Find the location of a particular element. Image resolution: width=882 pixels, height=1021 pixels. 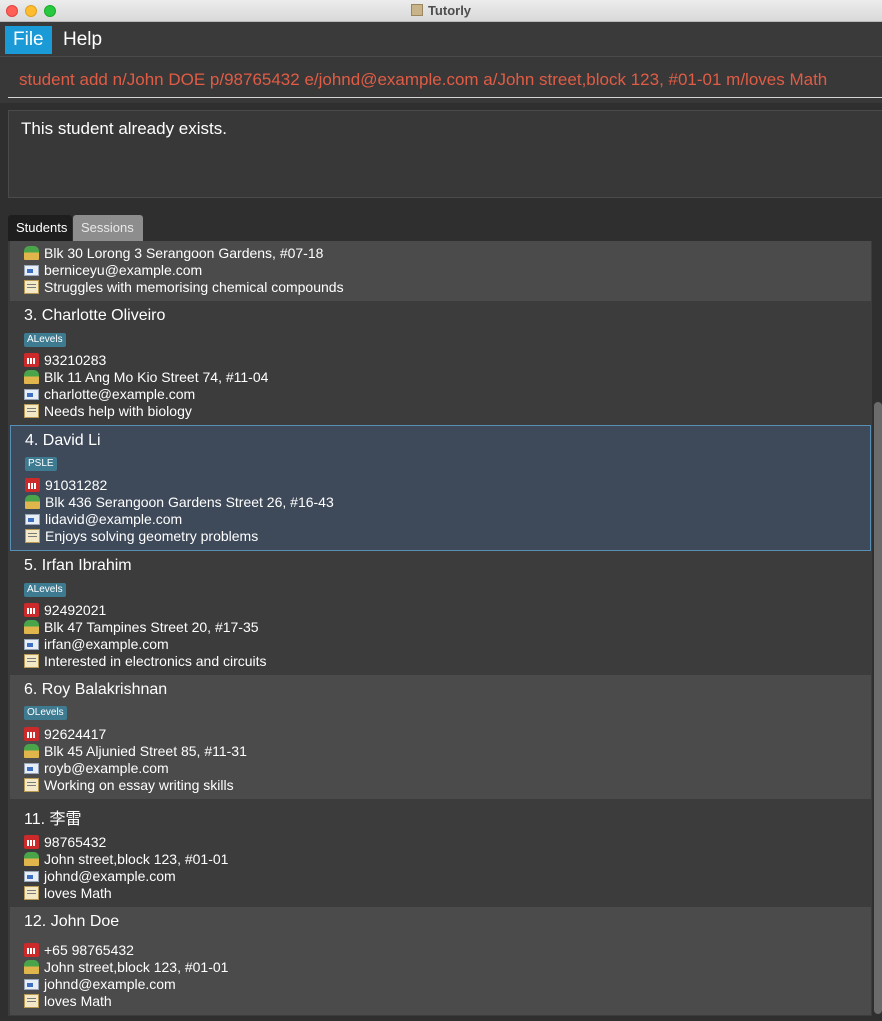

command-box is located at coordinates (441, 80).